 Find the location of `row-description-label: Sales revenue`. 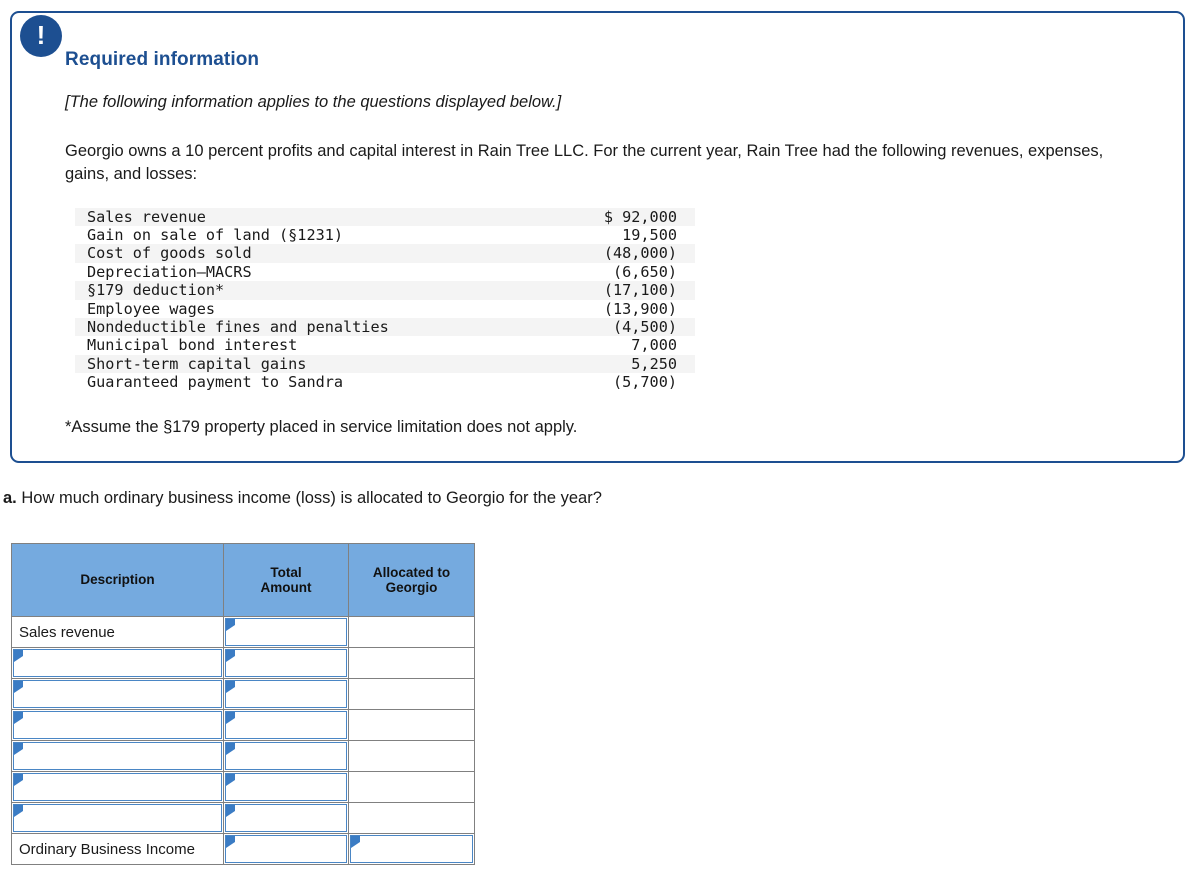

row-description-label: Sales revenue is located at coordinates (117, 632).